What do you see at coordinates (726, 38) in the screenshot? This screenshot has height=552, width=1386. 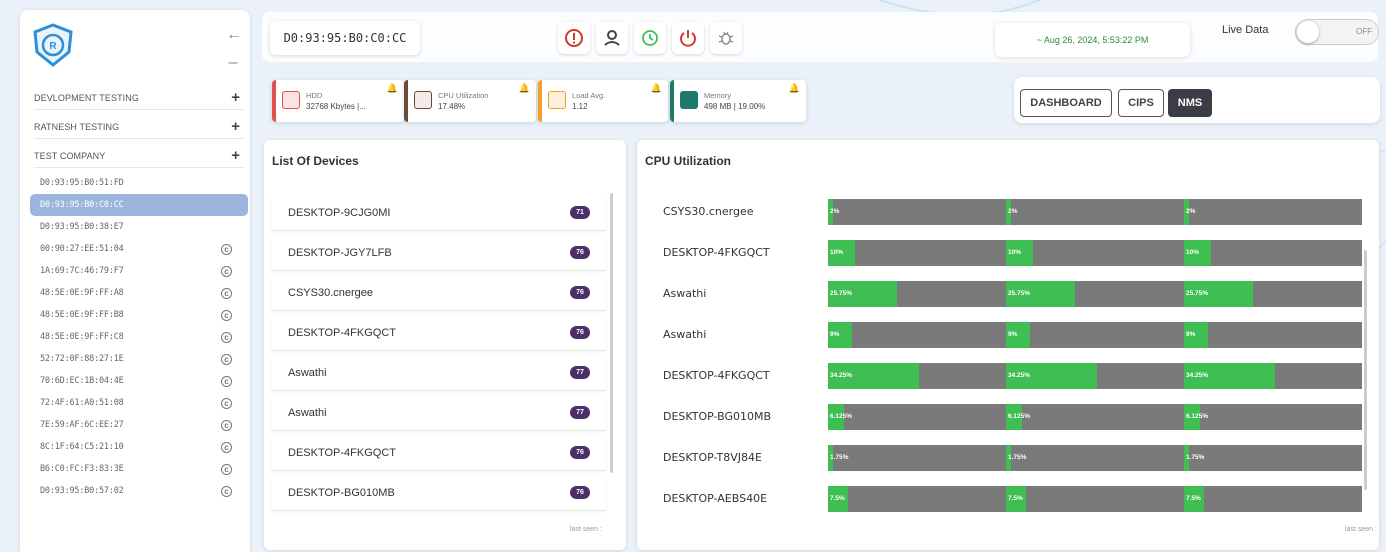 I see `bug-icon` at bounding box center [726, 38].